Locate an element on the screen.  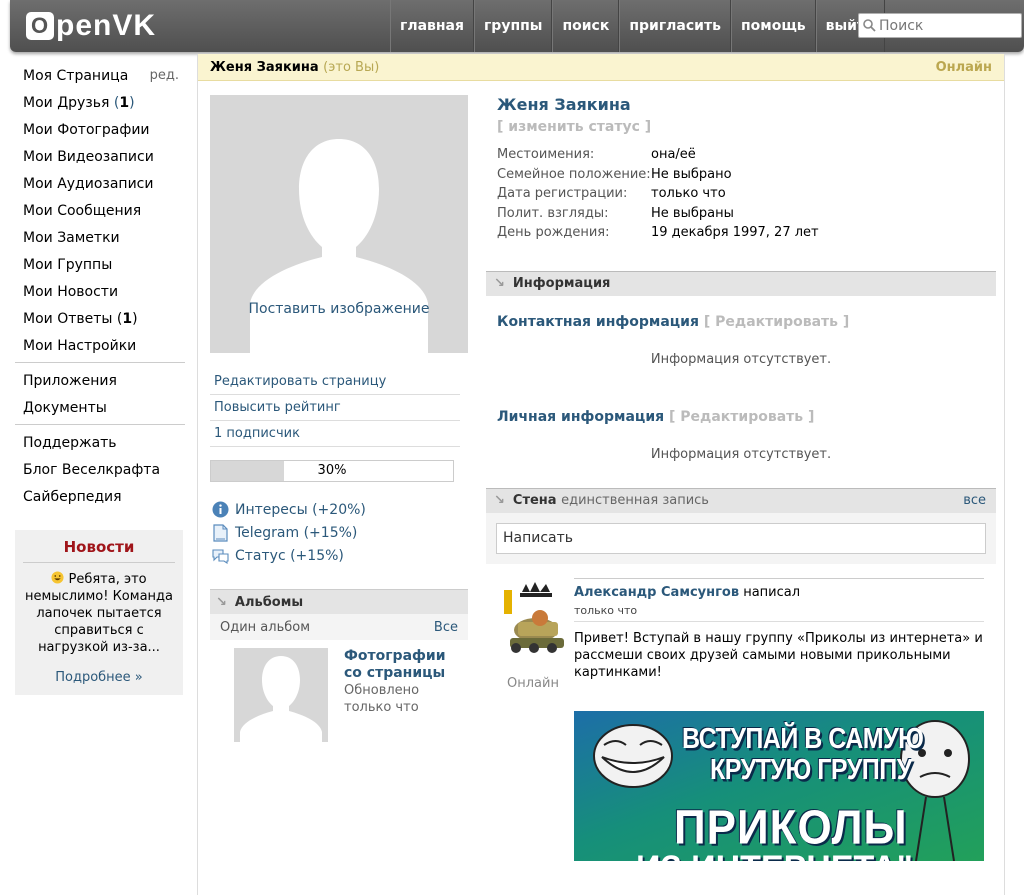
troll-face-icon is located at coordinates (633, 755).